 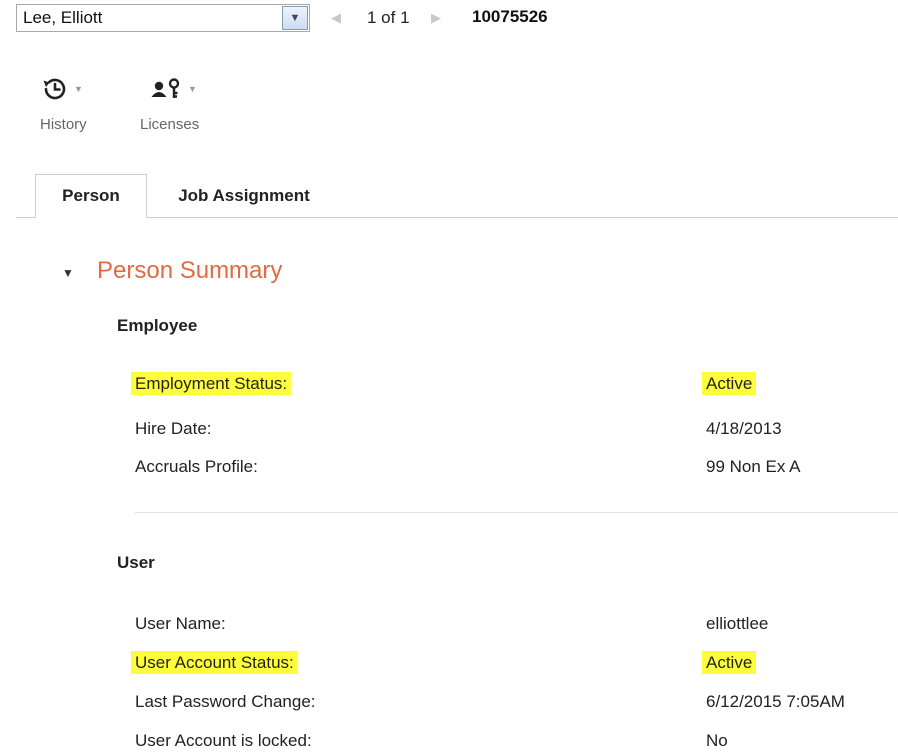 What do you see at coordinates (244, 196) in the screenshot?
I see `tab-job-assignment: Job Assignment` at bounding box center [244, 196].